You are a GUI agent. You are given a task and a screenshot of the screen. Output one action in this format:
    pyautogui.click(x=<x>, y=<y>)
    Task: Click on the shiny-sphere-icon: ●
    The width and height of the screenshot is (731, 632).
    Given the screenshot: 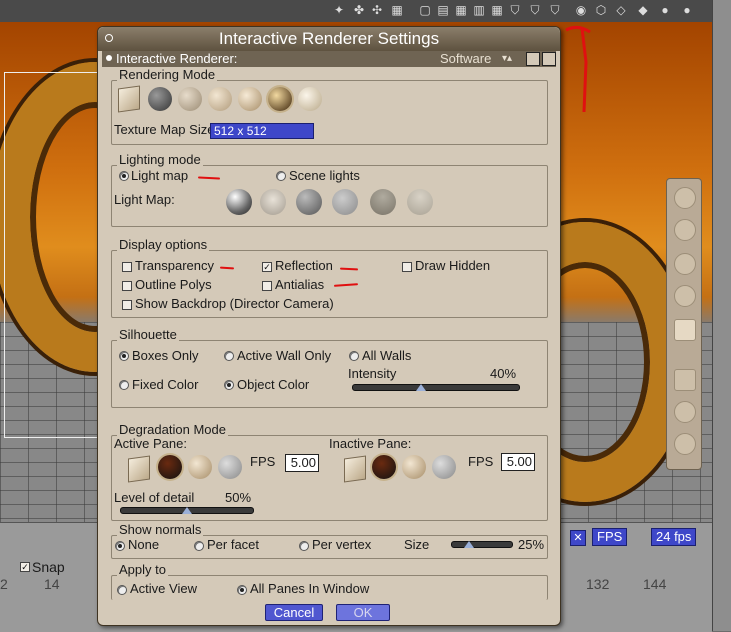 What is the action you would take?
    pyautogui.click(x=687, y=10)
    